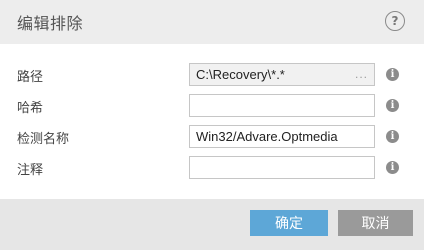 This screenshot has height=250, width=424. Describe the element at coordinates (392, 105) in the screenshot. I see `hash-info-icon: i` at that location.